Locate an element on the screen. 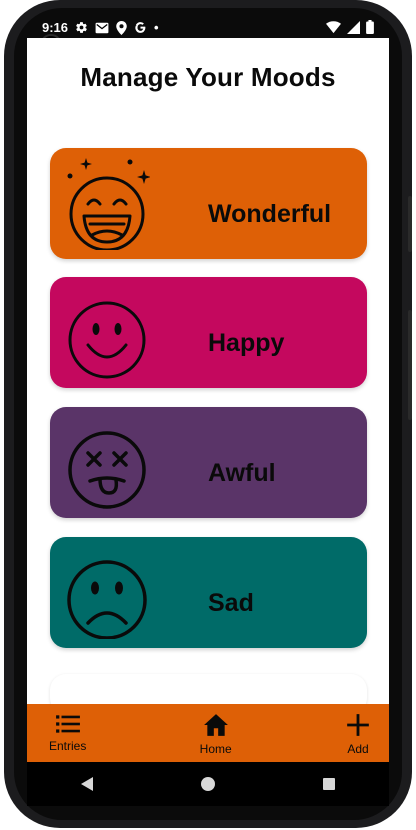  mood-card-wonderful: Wonderful is located at coordinates (208, 203).